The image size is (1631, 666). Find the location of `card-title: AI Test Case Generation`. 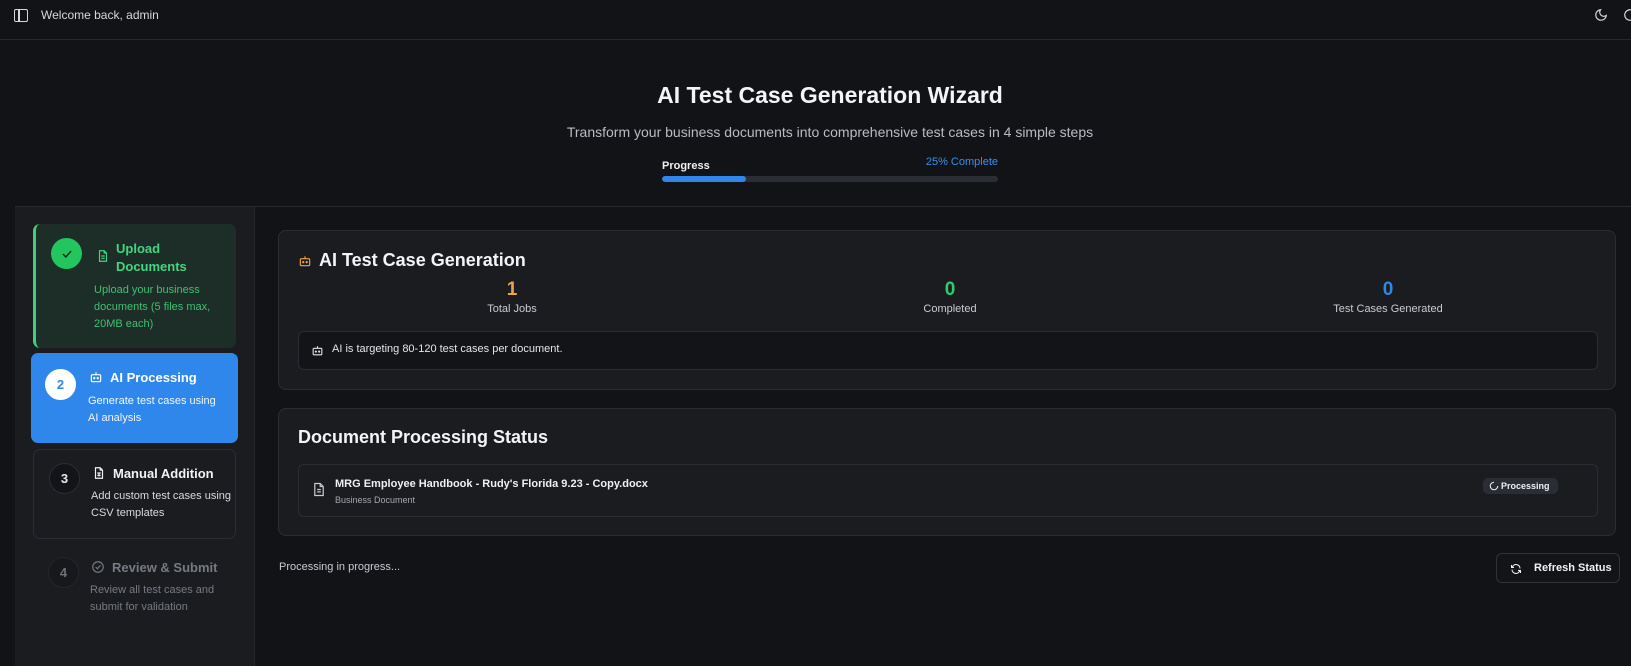

card-title: AI Test Case Generation is located at coordinates (422, 260).